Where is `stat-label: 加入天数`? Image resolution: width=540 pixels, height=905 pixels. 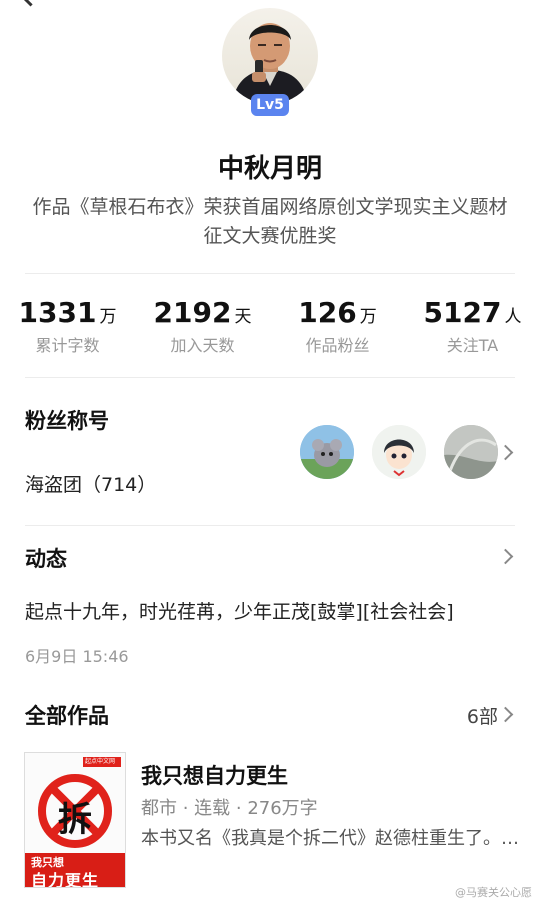
stat-label: 加入天数 is located at coordinates (202, 345).